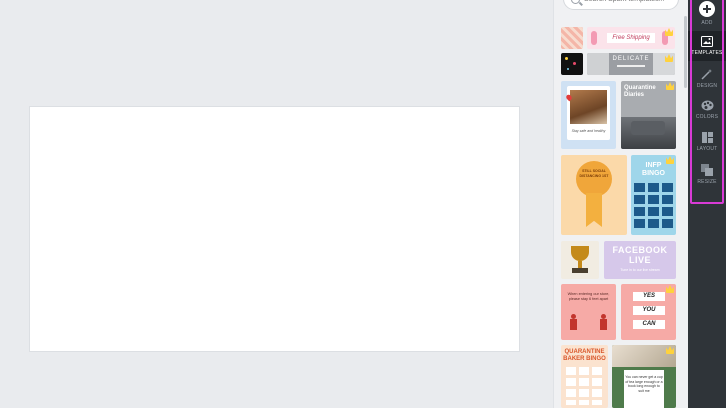 The image size is (726, 408). I want to click on template-infp-bingo: INFP BINGO, so click(653, 195).